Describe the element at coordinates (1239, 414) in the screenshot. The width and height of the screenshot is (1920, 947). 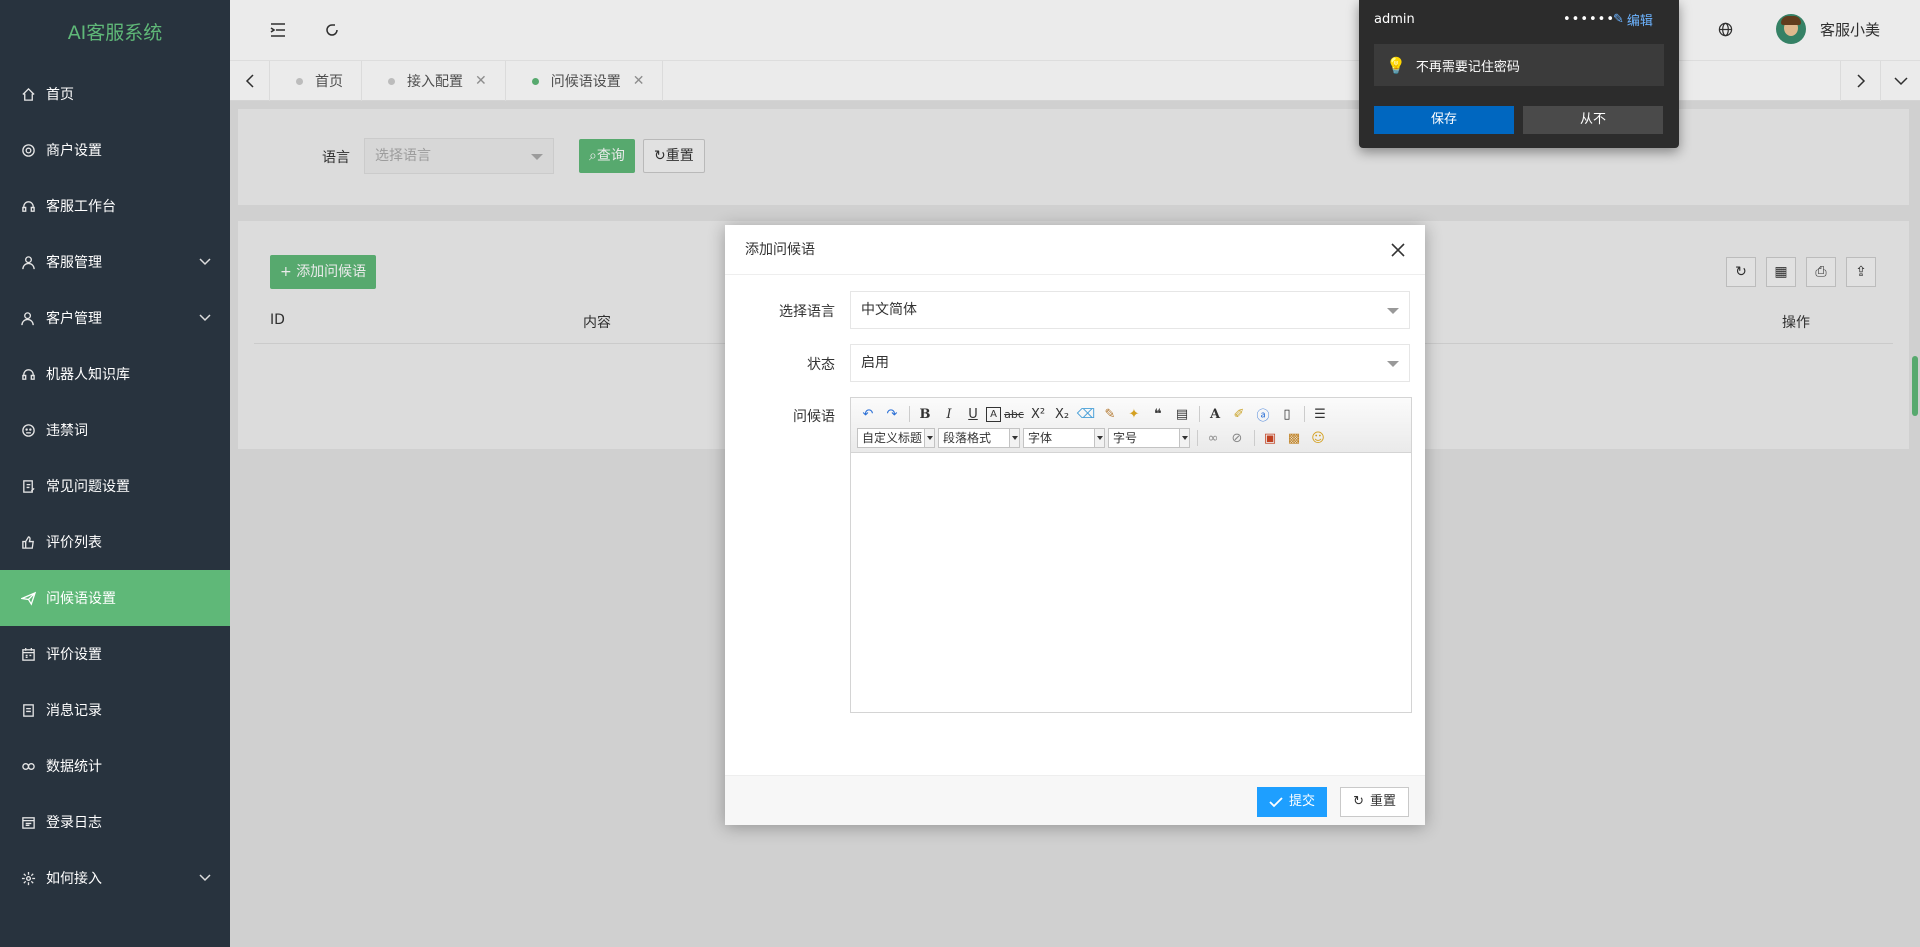
I see `highlight-icon: ✐` at that location.